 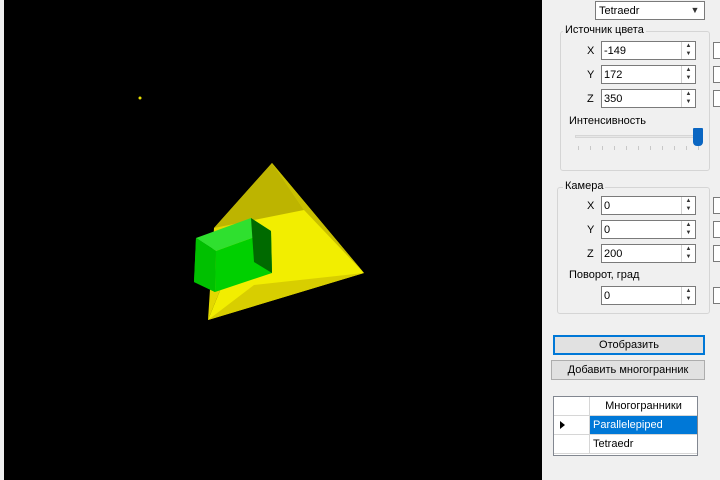 What do you see at coordinates (607, 296) in the screenshot?
I see `rotation-value: 0` at bounding box center [607, 296].